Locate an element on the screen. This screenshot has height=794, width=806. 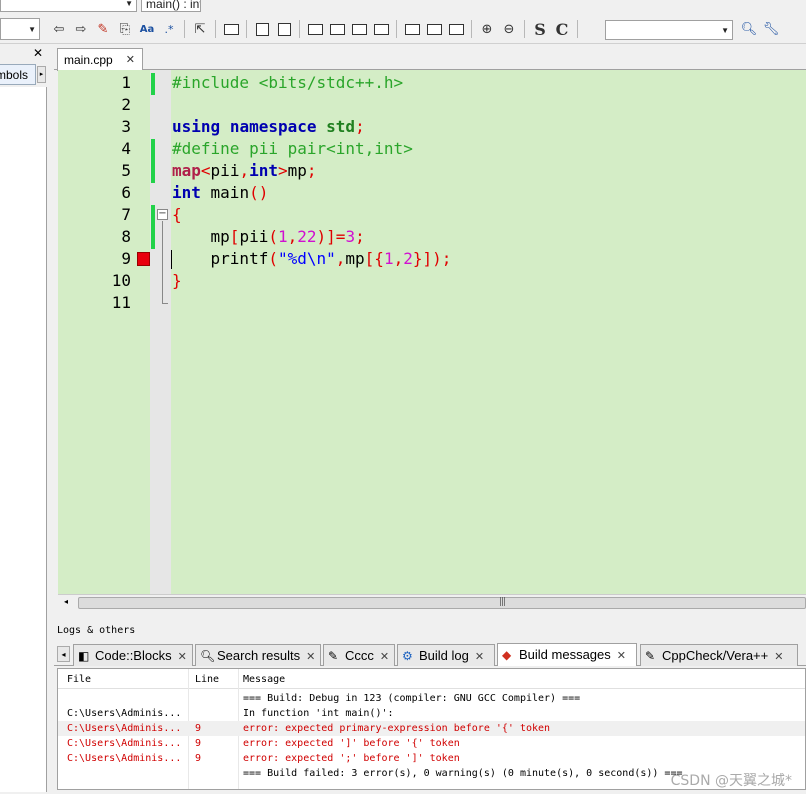
scope-select: ▼ is located at coordinates (68, 6).